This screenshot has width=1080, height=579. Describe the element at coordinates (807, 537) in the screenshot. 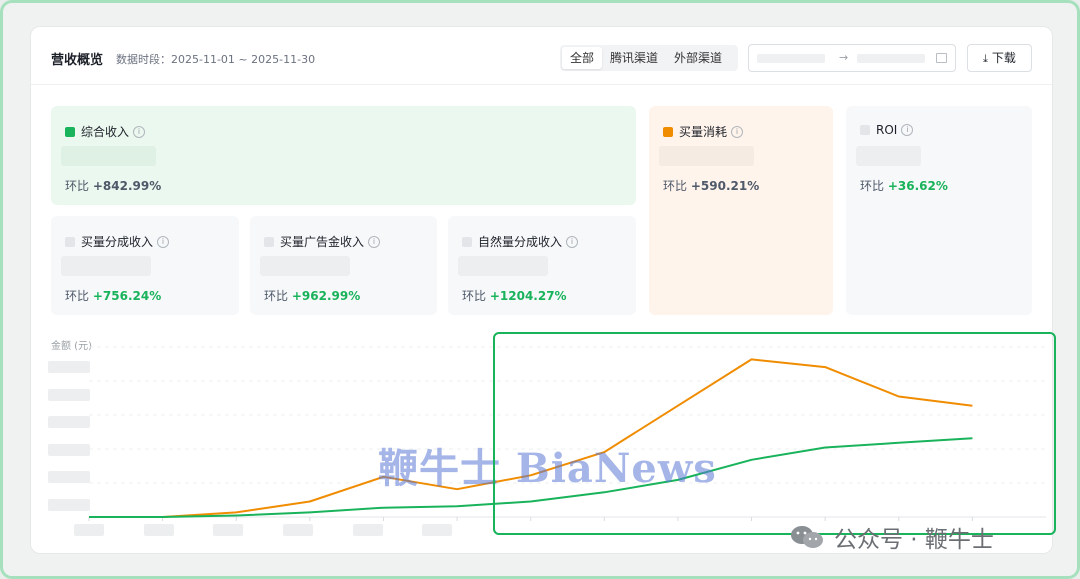

I see `wechat-icon` at that location.